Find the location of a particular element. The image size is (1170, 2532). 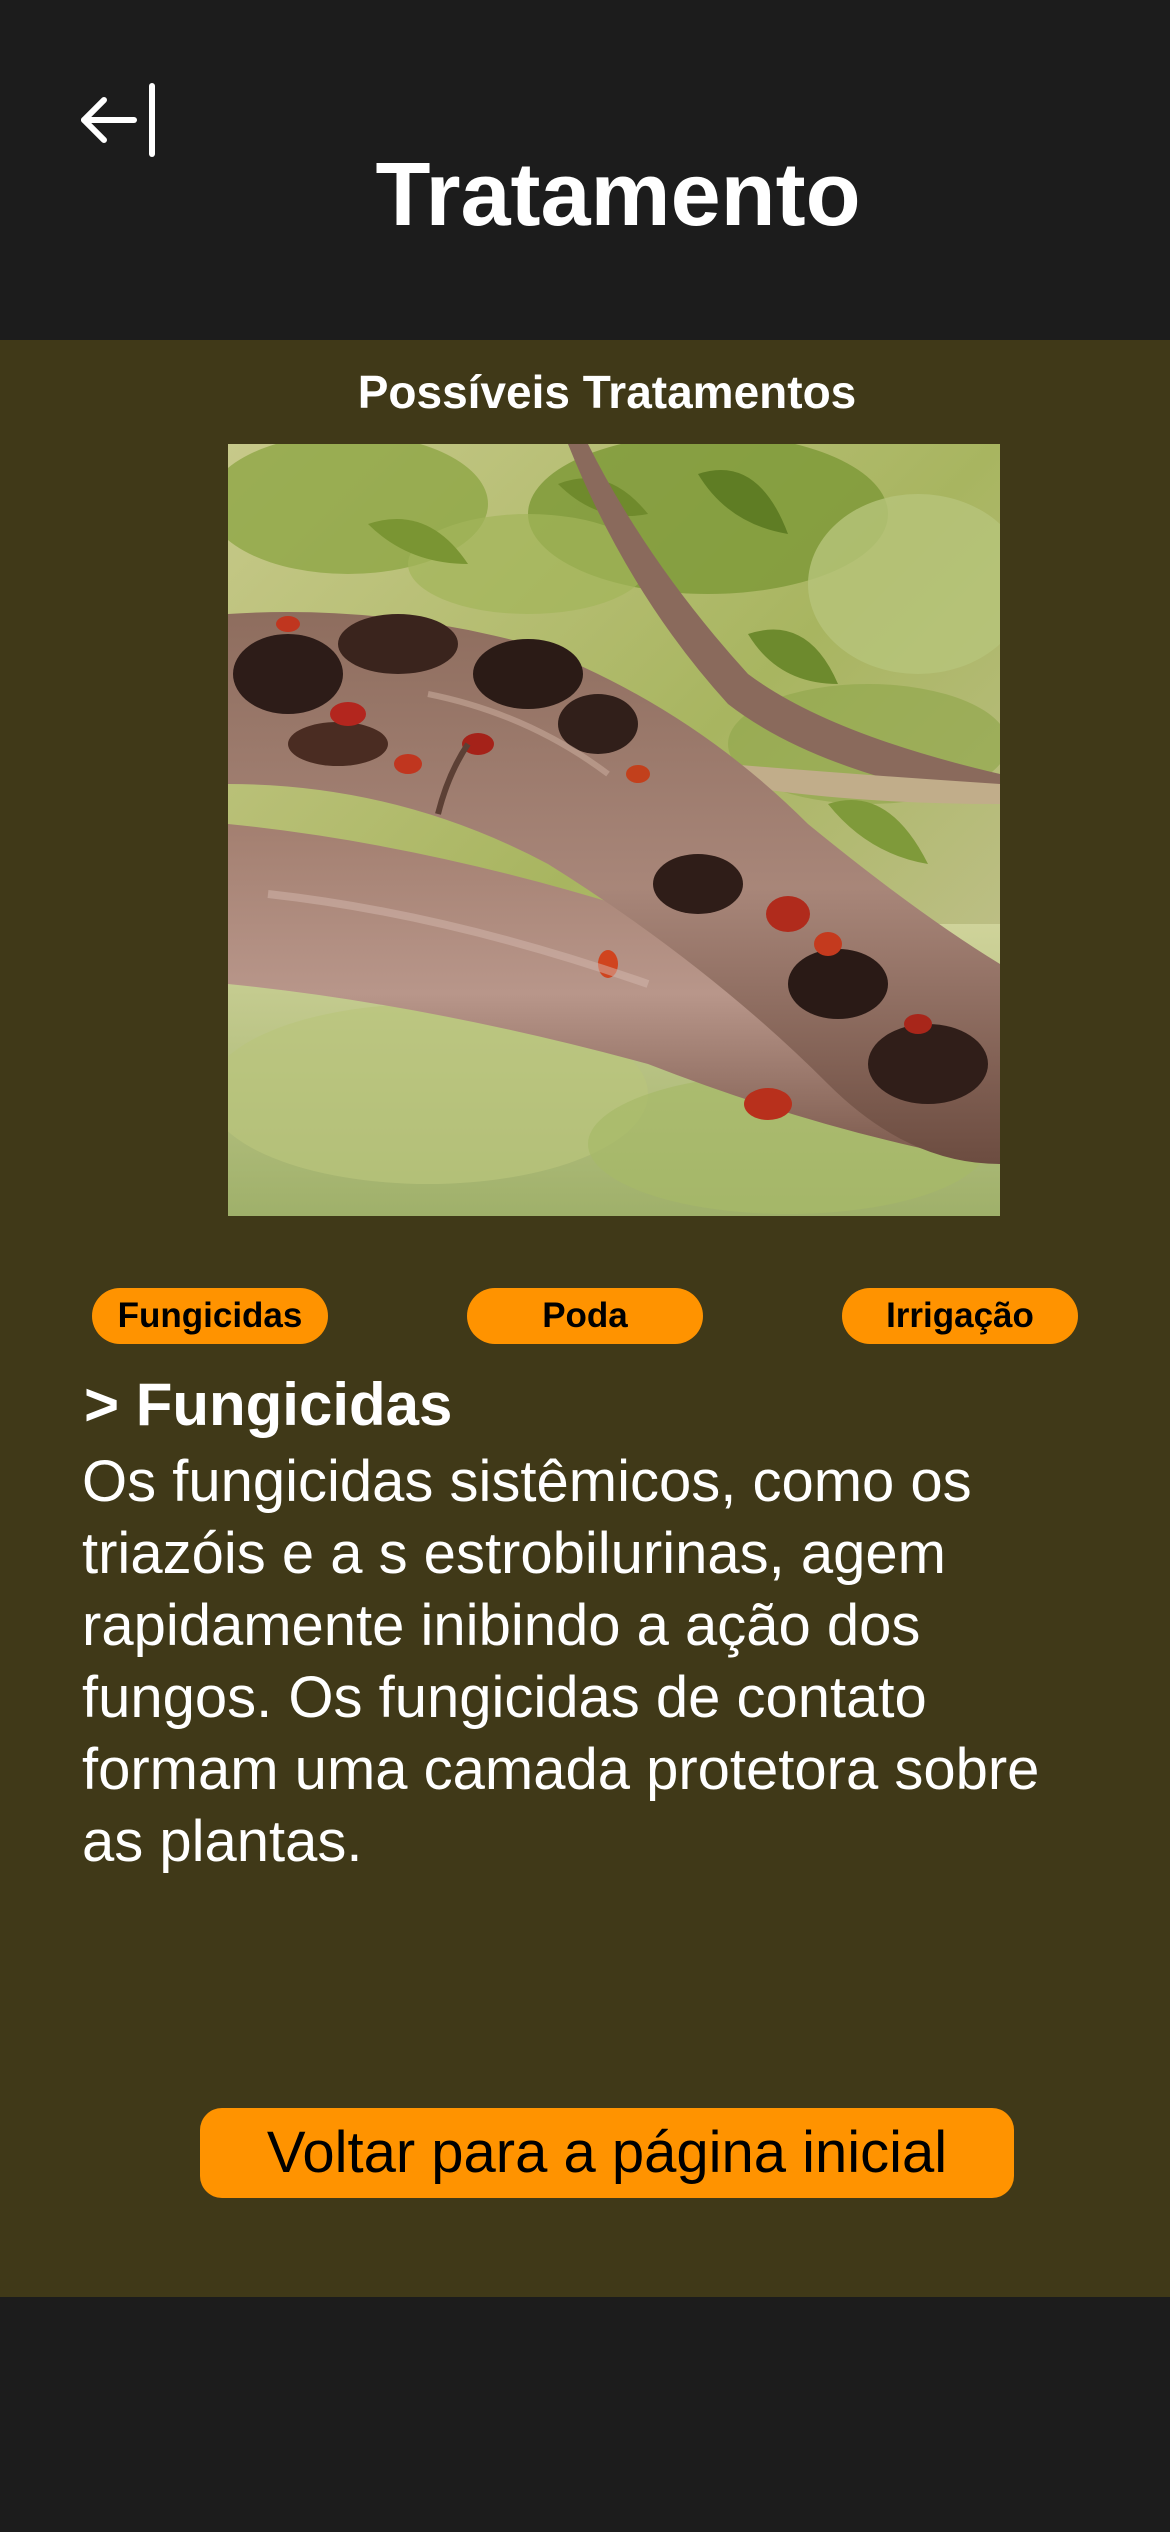

header: Tratamento is located at coordinates (585, 170).